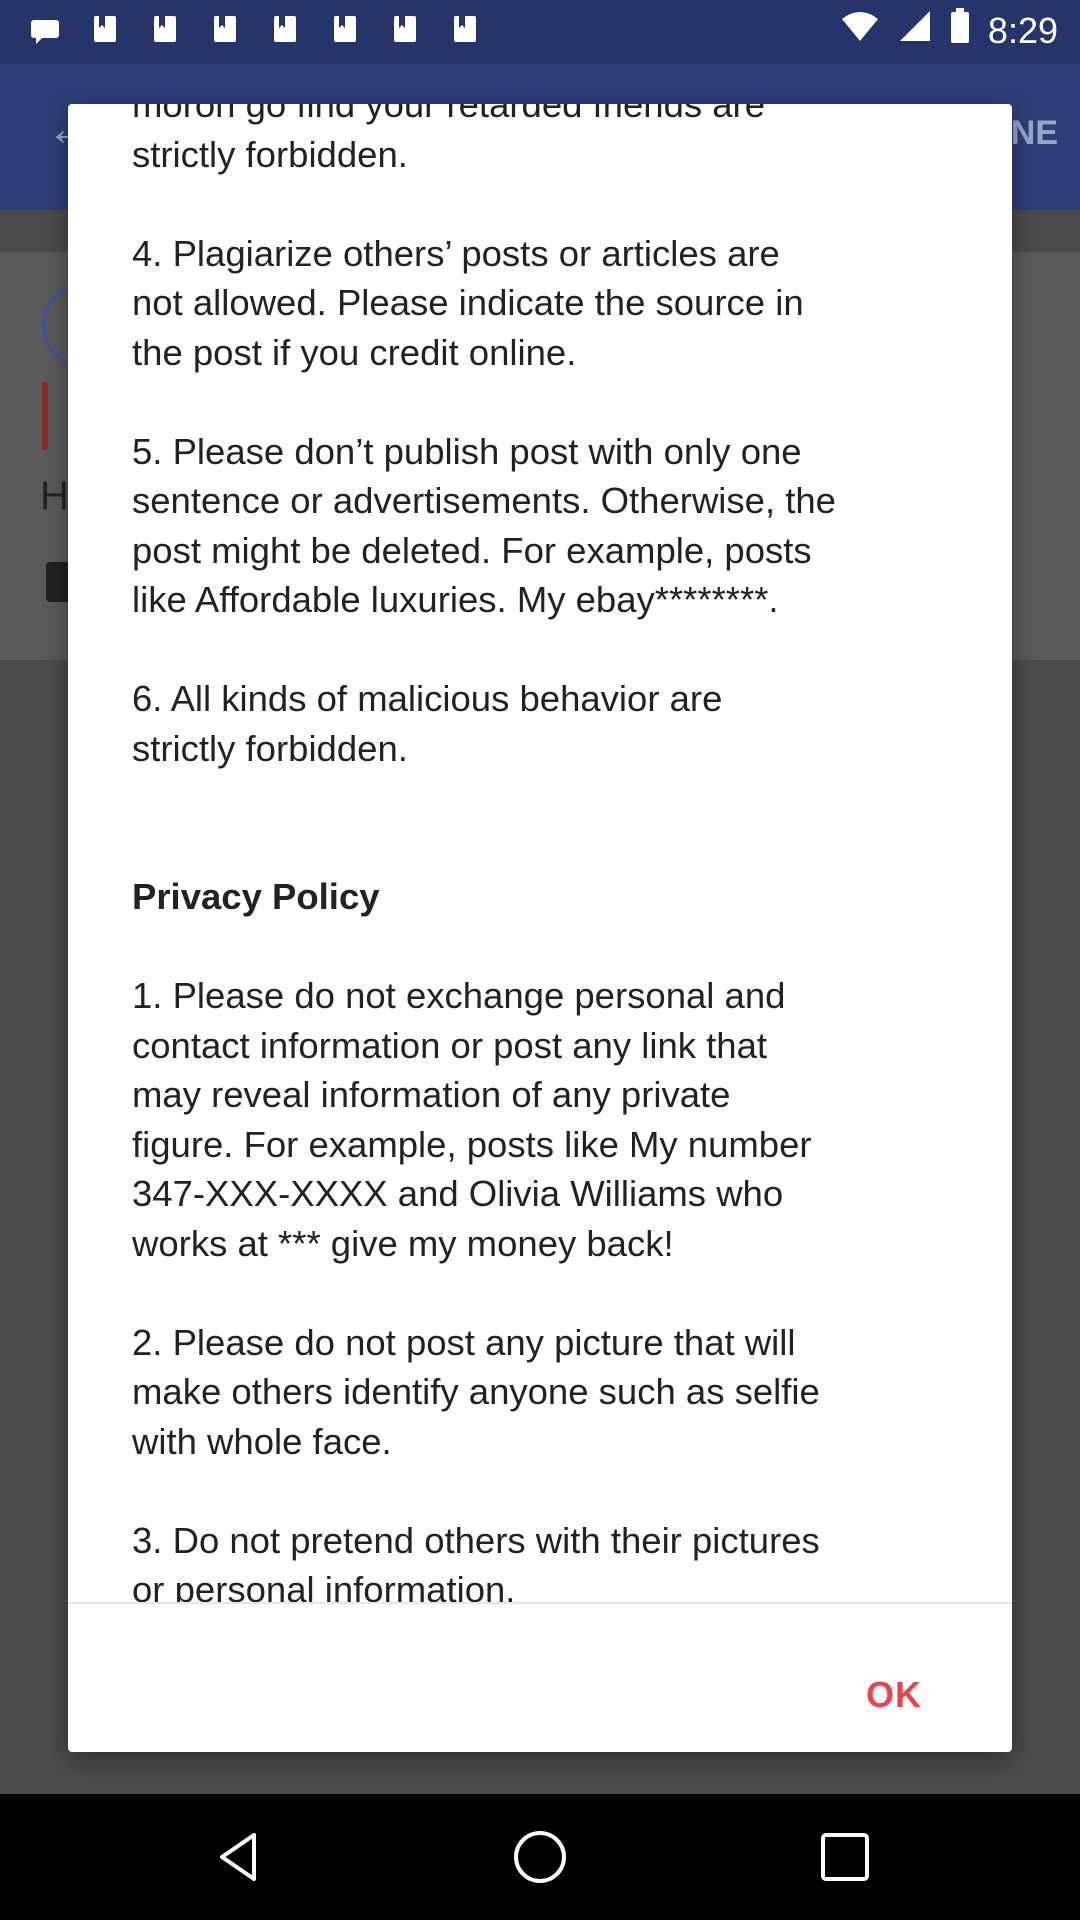 The image size is (1080, 1920). Describe the element at coordinates (960, 30) in the screenshot. I see `battery-icon` at that location.